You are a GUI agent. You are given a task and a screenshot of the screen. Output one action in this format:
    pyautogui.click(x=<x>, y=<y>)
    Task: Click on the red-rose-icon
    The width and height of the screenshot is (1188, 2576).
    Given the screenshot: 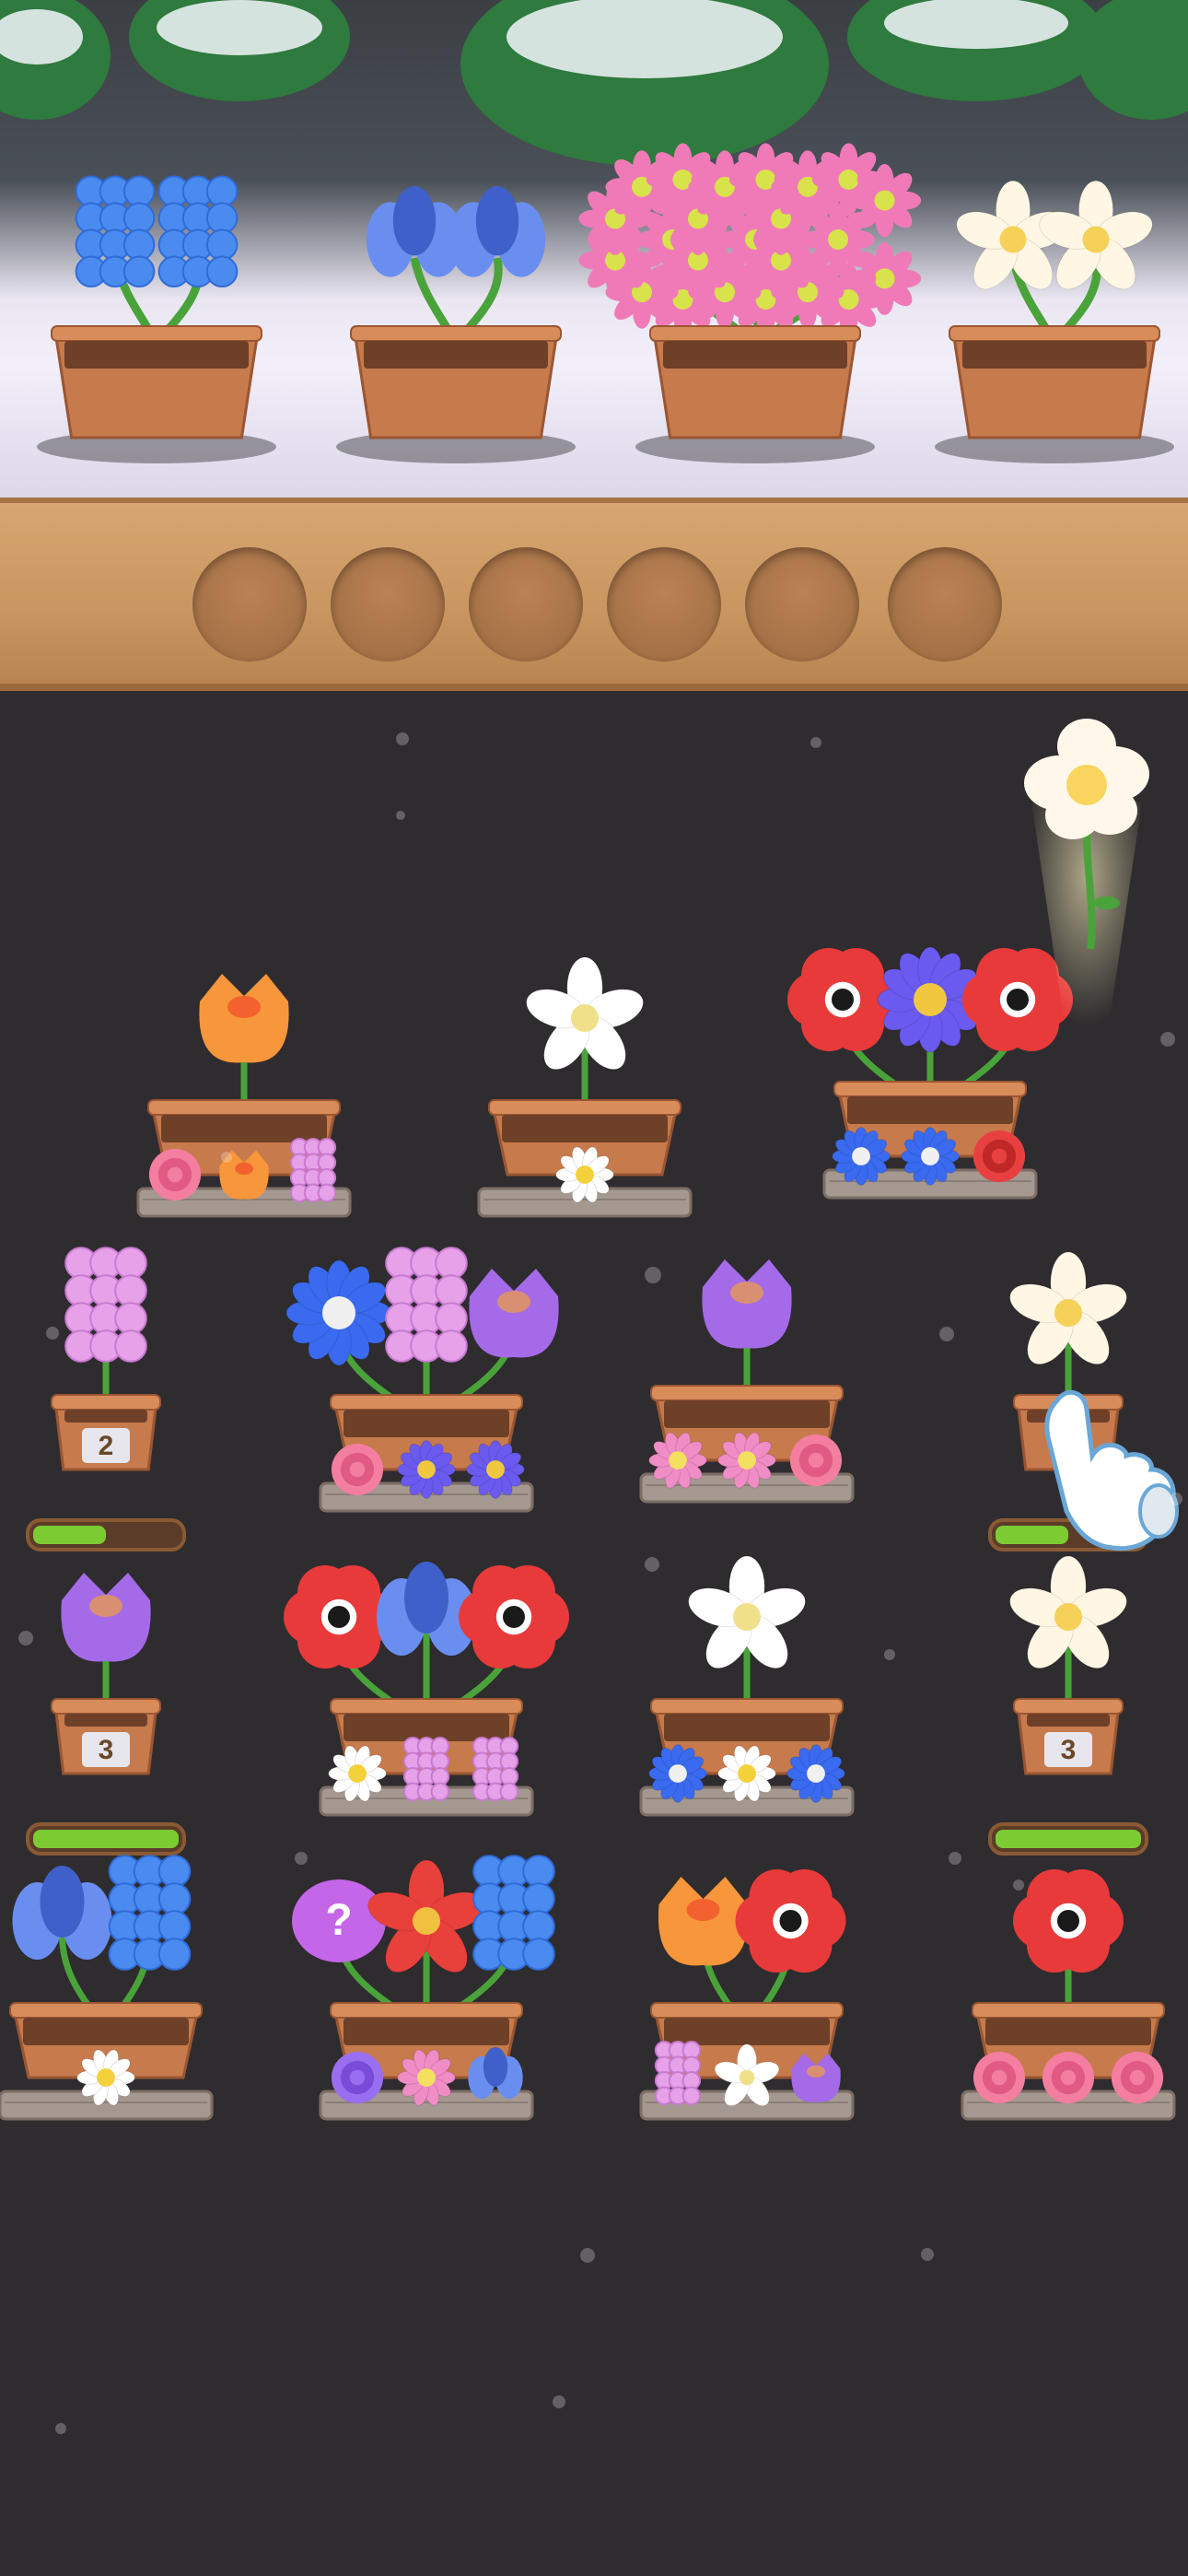 What is the action you would take?
    pyautogui.click(x=999, y=1156)
    